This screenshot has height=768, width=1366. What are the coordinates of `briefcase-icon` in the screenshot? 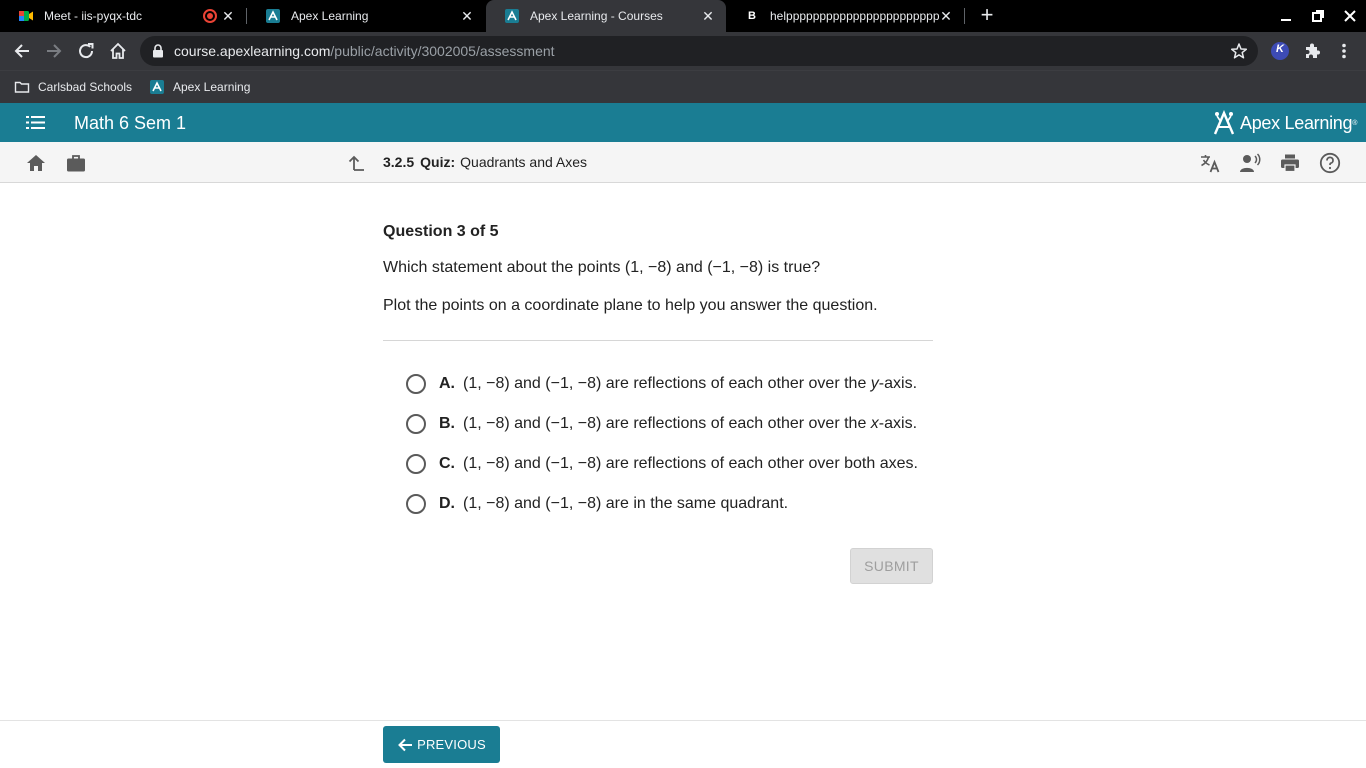 It's located at (76, 163).